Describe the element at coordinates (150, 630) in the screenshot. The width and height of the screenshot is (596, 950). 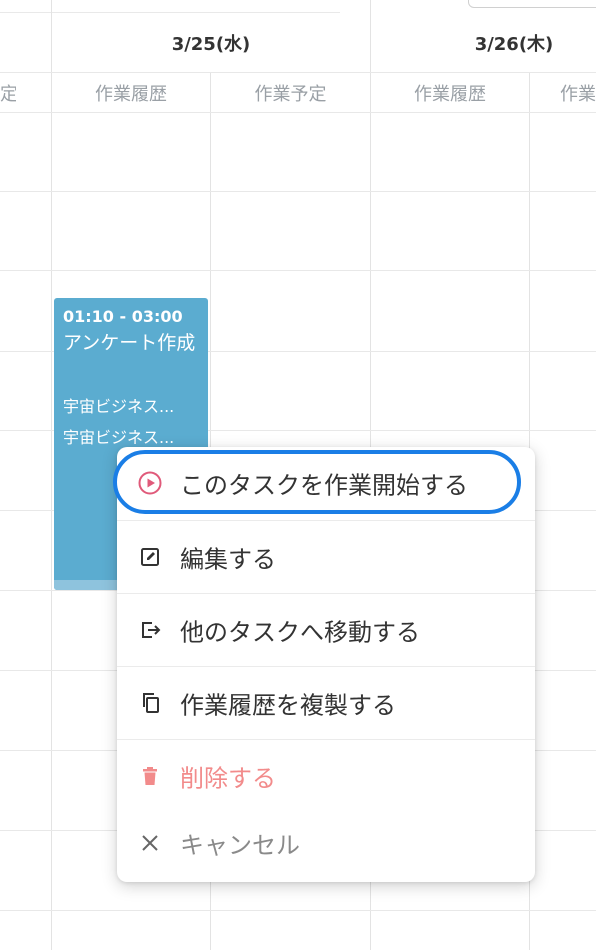
I see `move-out-icon` at that location.